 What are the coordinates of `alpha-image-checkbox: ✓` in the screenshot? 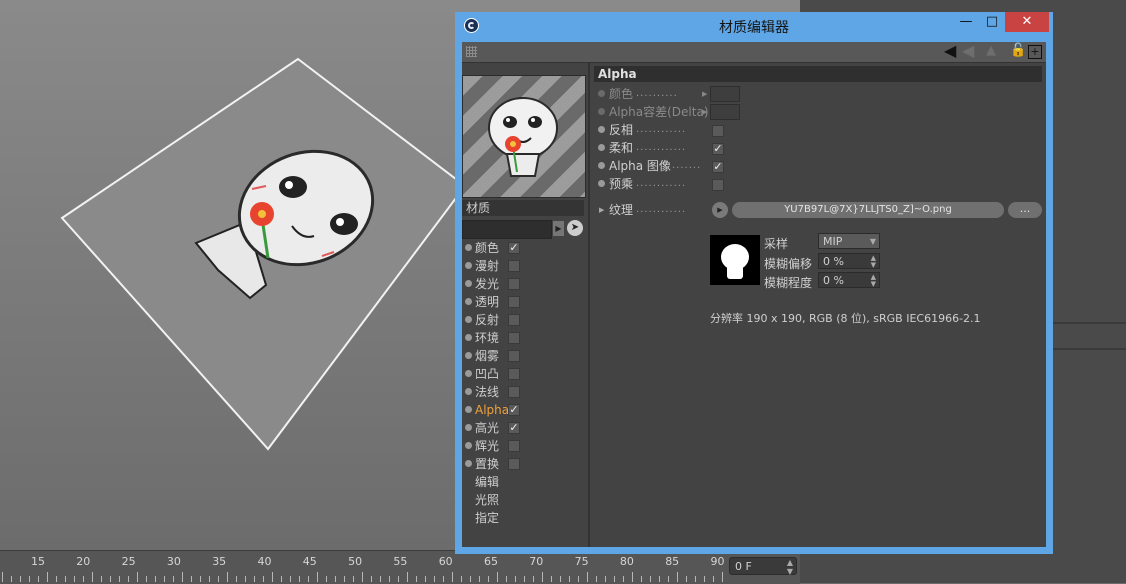 It's located at (718, 167).